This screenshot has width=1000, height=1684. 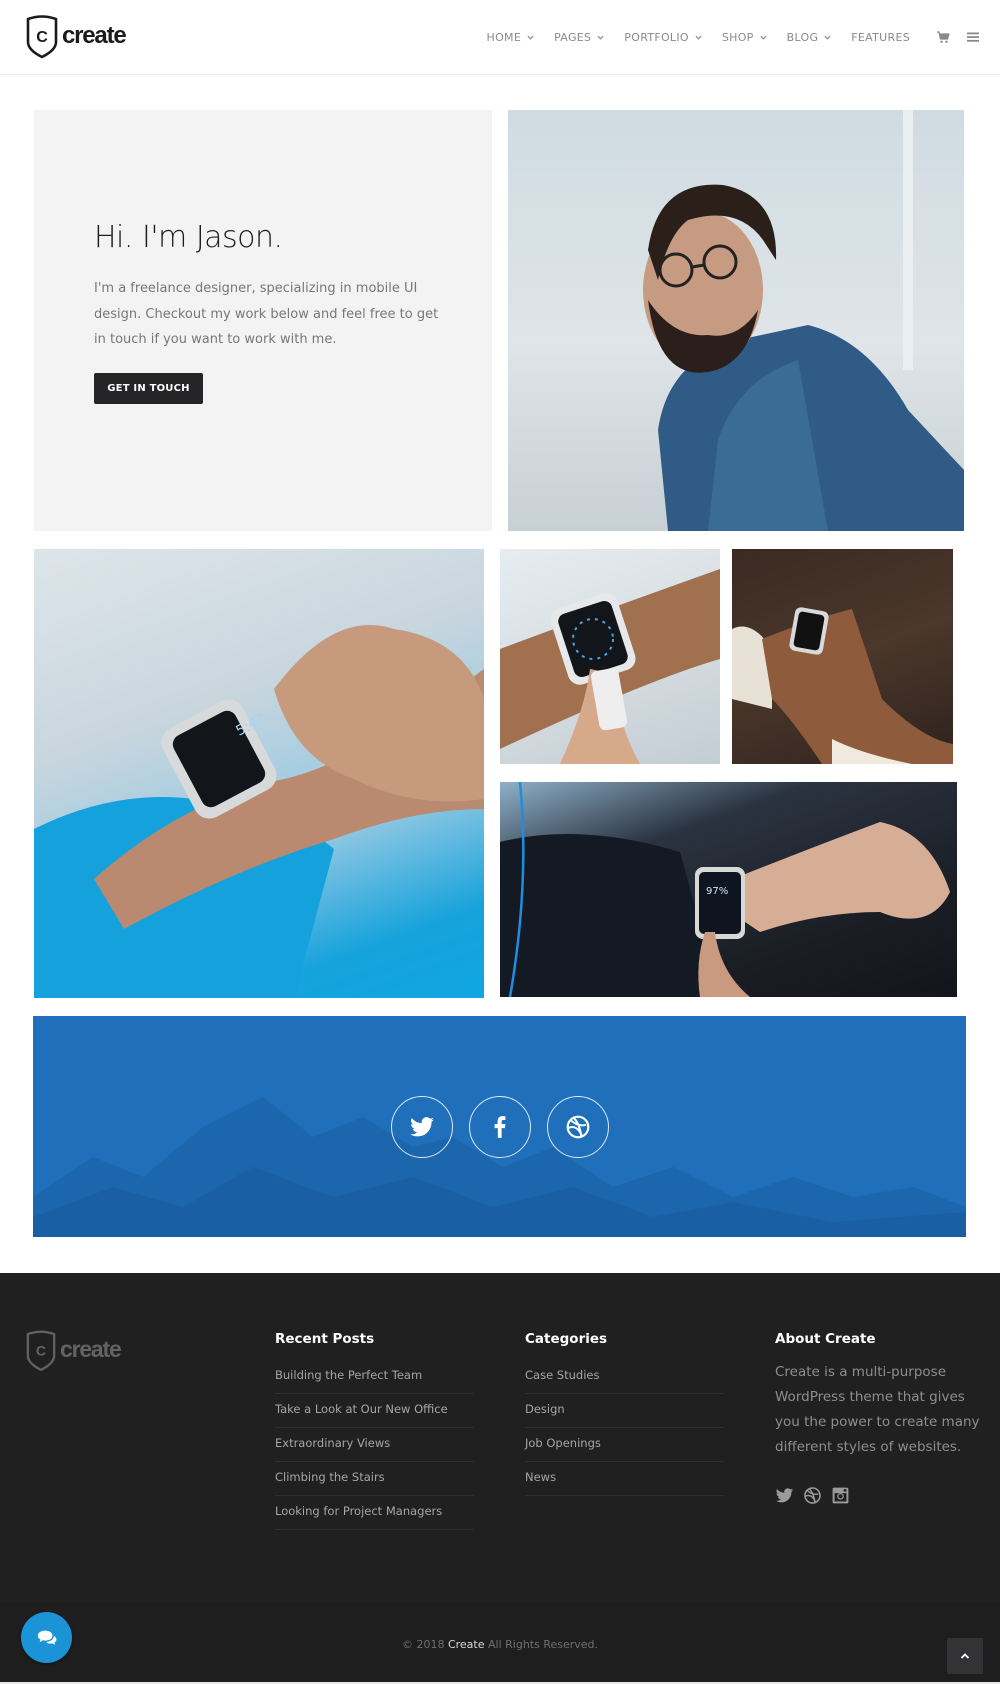 I want to click on category-link: Design, so click(x=624, y=1411).